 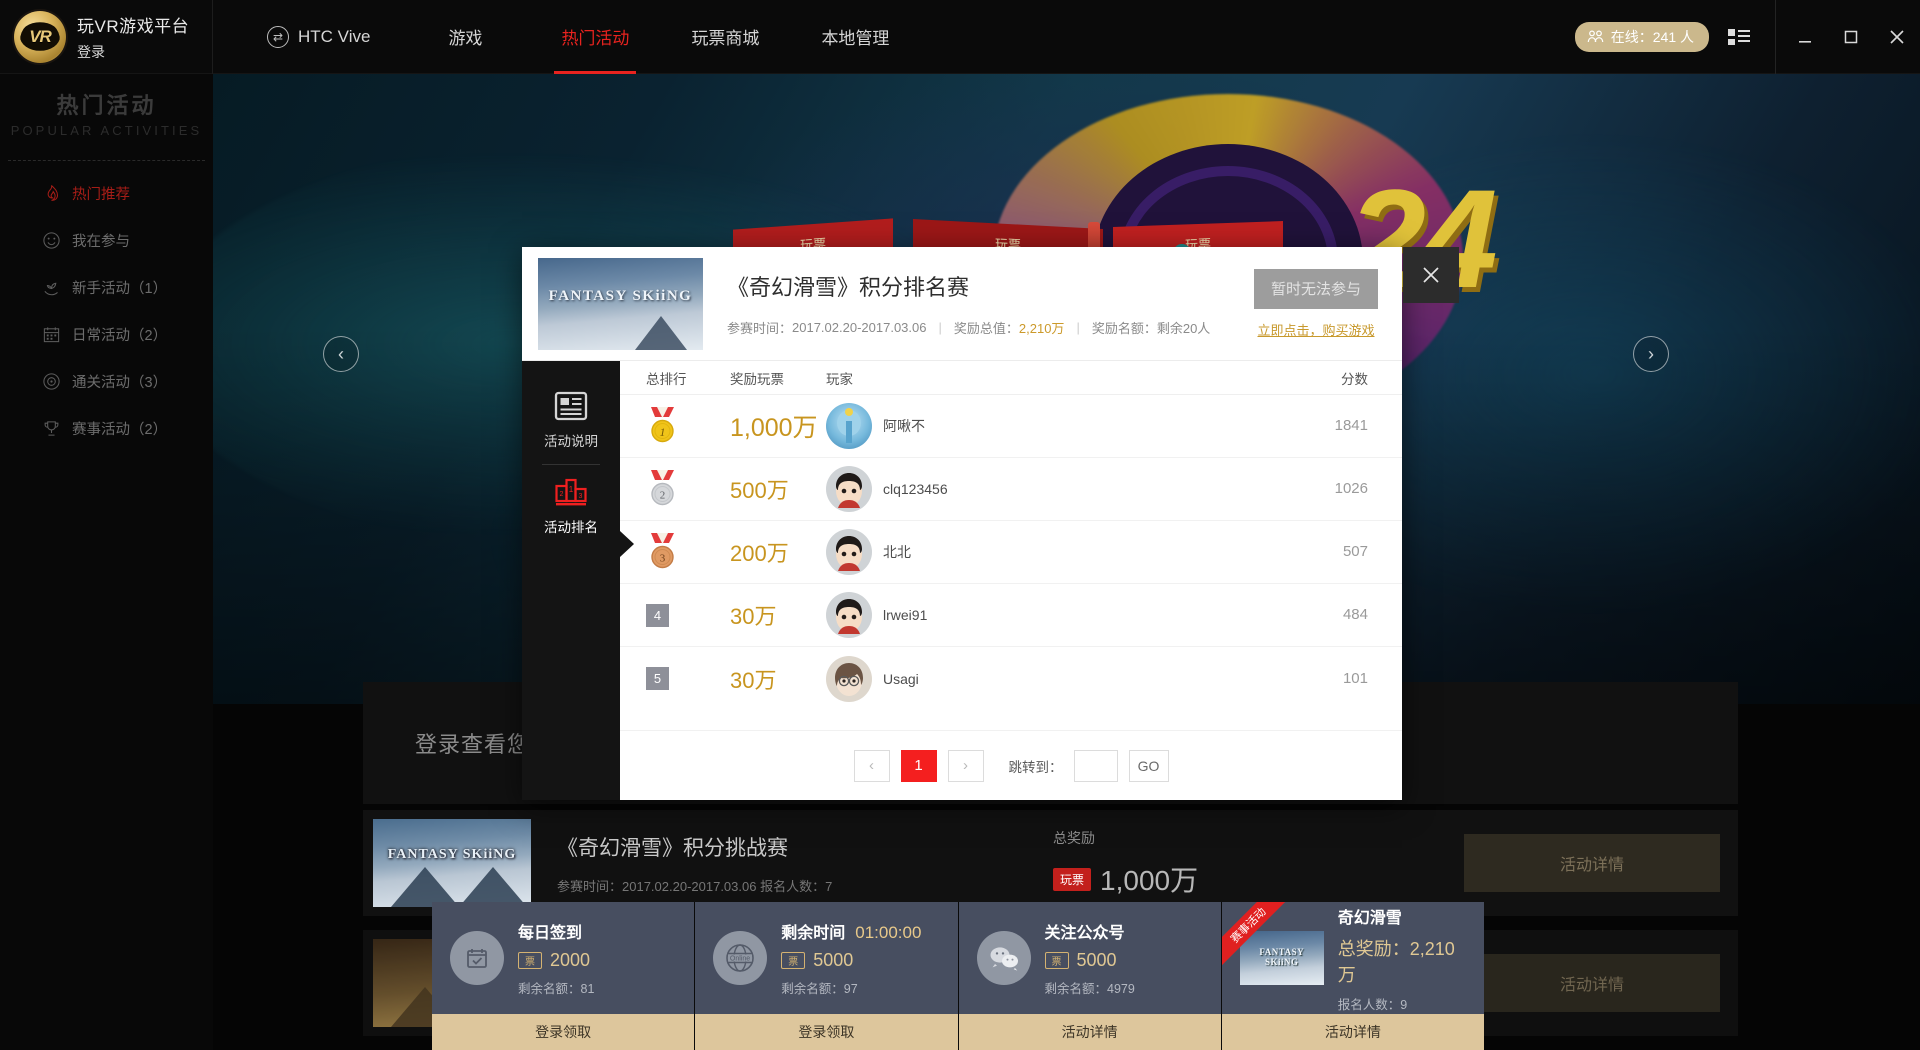 What do you see at coordinates (1805, 37) in the screenshot?
I see `minimize-icon` at bounding box center [1805, 37].